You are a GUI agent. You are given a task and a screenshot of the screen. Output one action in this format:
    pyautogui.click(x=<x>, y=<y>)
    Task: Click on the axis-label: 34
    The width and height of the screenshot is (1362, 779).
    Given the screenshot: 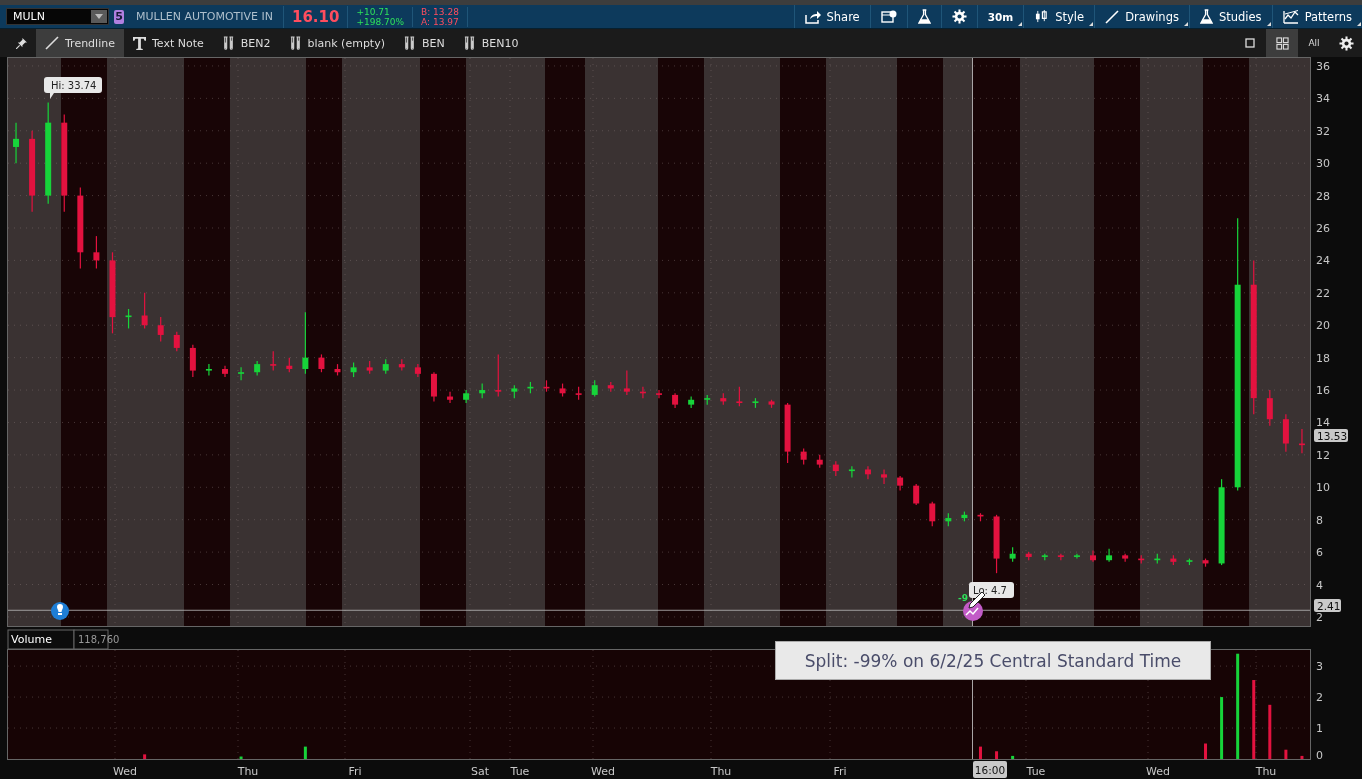 What is the action you would take?
    pyautogui.click(x=1323, y=99)
    